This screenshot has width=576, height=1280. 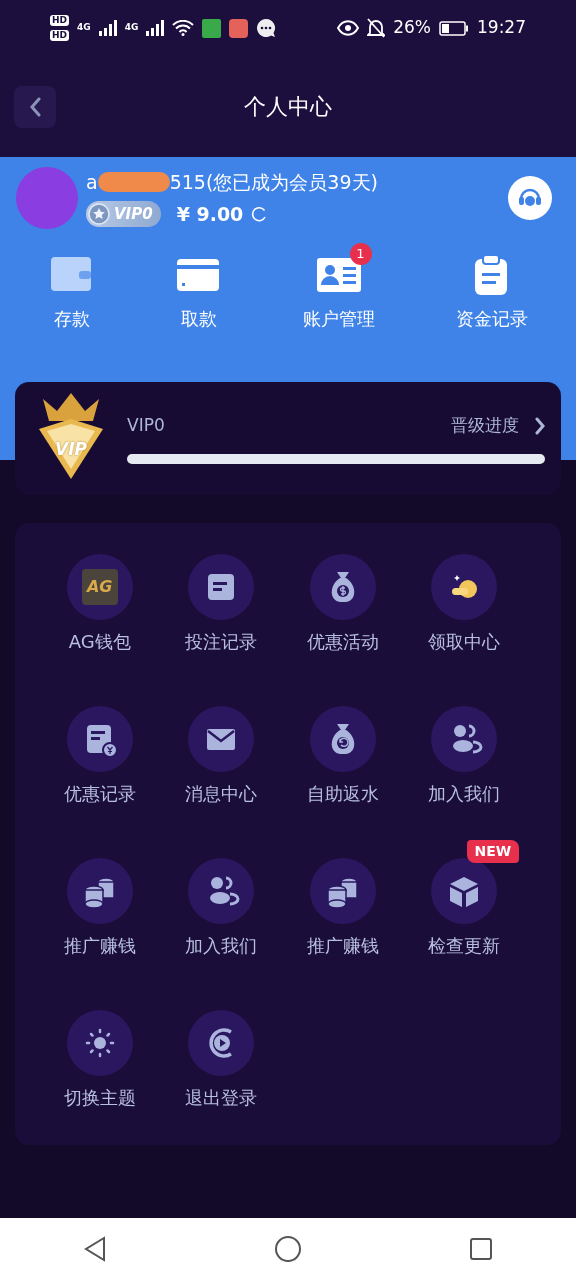 What do you see at coordinates (464, 914) in the screenshot?
I see `menu-item: NEW 检查更新` at bounding box center [464, 914].